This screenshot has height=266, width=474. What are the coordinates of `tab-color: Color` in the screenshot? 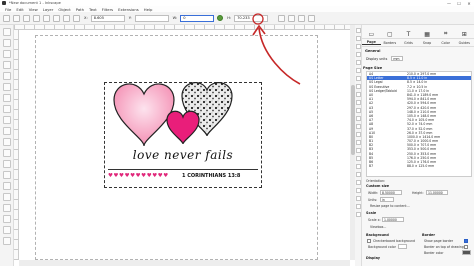 It's located at (445, 43).